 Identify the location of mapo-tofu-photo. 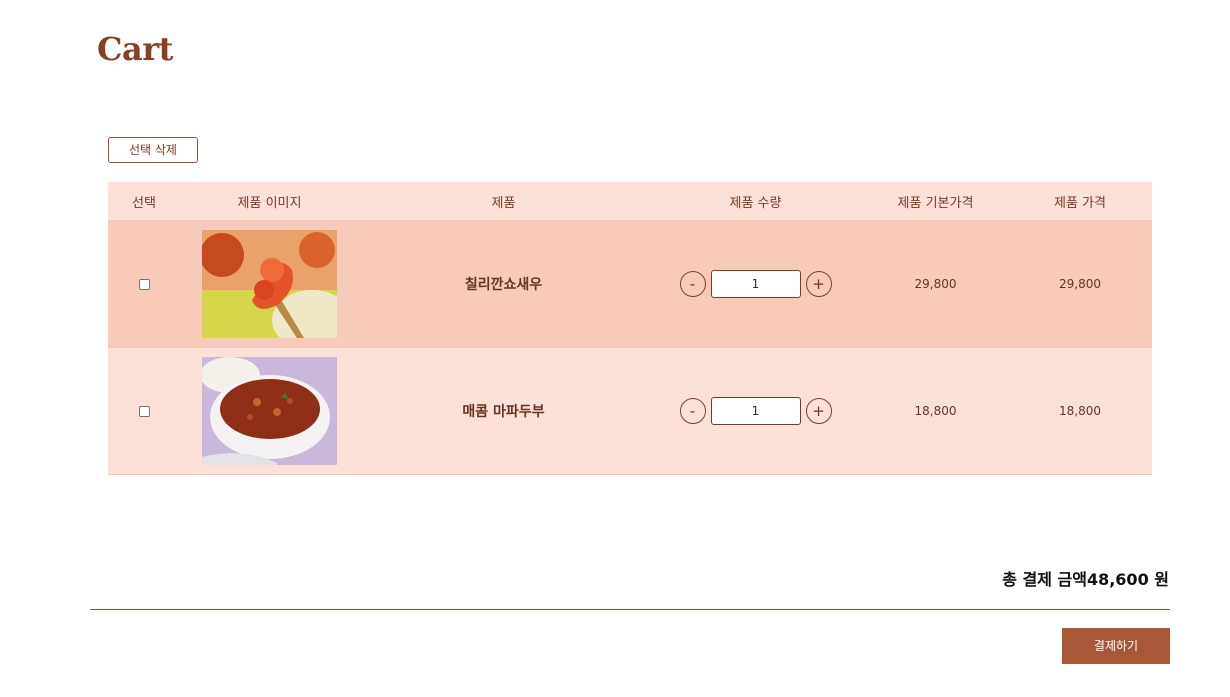
(269, 411).